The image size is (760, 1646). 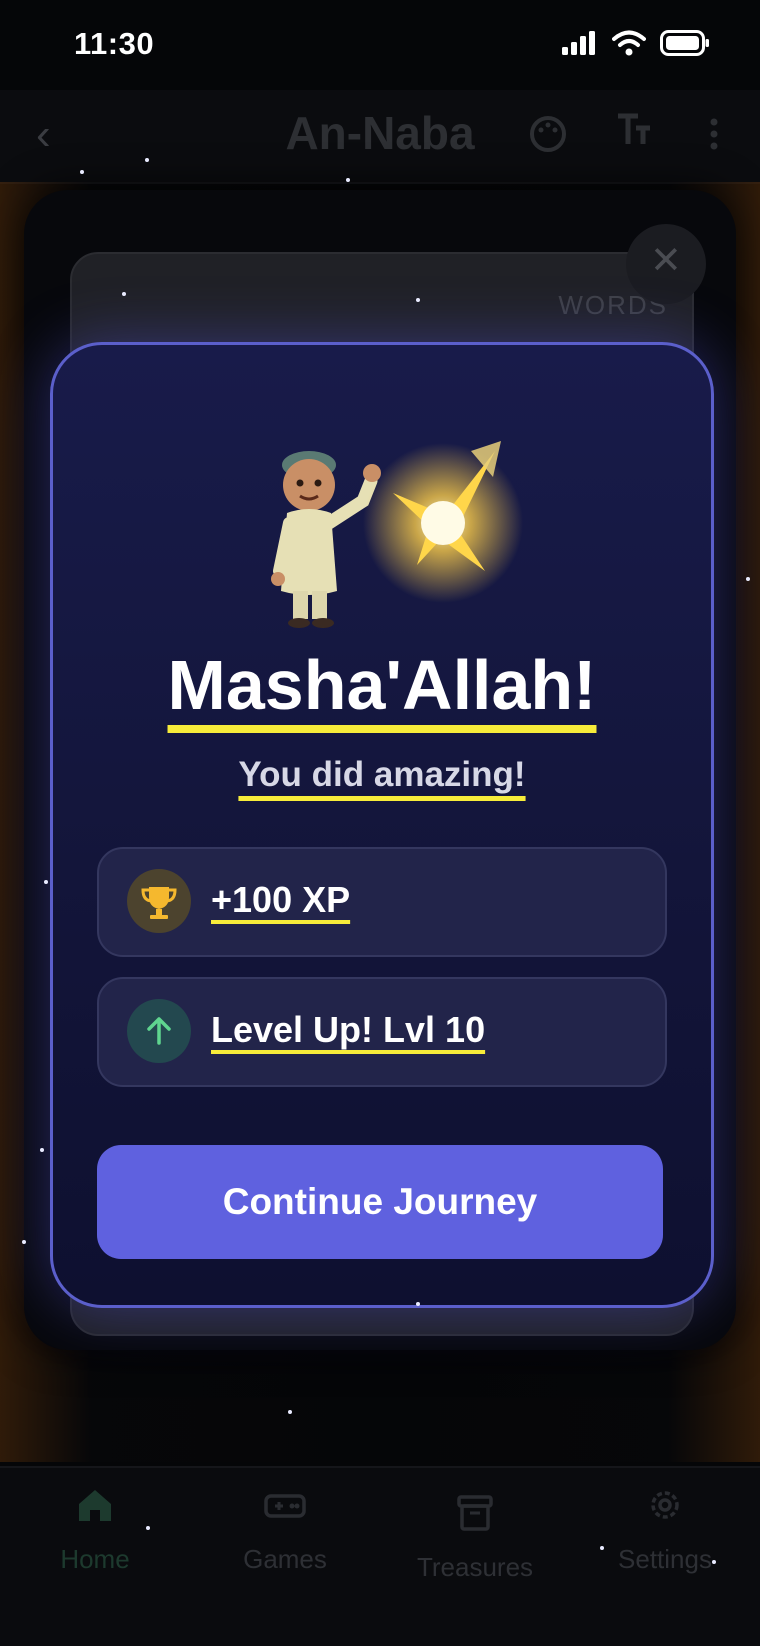 I want to click on success-headline: Masha'Allah!, so click(x=382, y=685).